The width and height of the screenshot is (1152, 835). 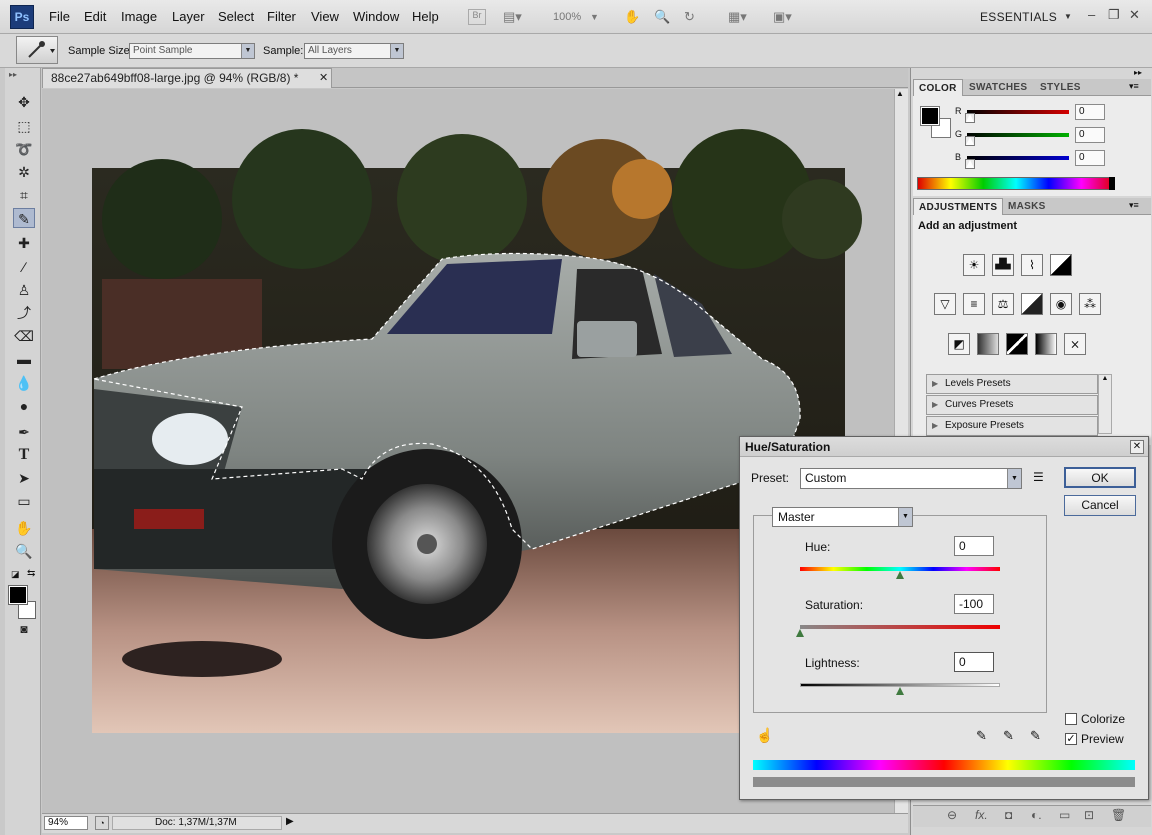 I want to click on lasso-tool-icon: ➰, so click(x=24, y=149).